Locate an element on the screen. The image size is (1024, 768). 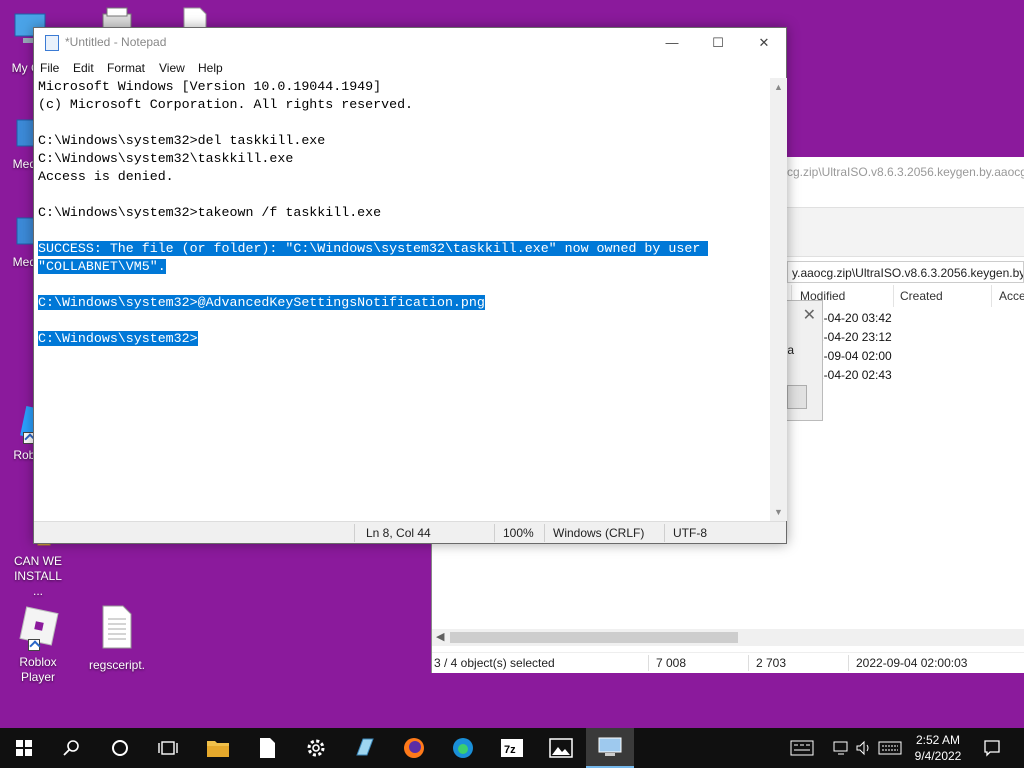
scrollbar-thumb is located at coordinates (594, 637).